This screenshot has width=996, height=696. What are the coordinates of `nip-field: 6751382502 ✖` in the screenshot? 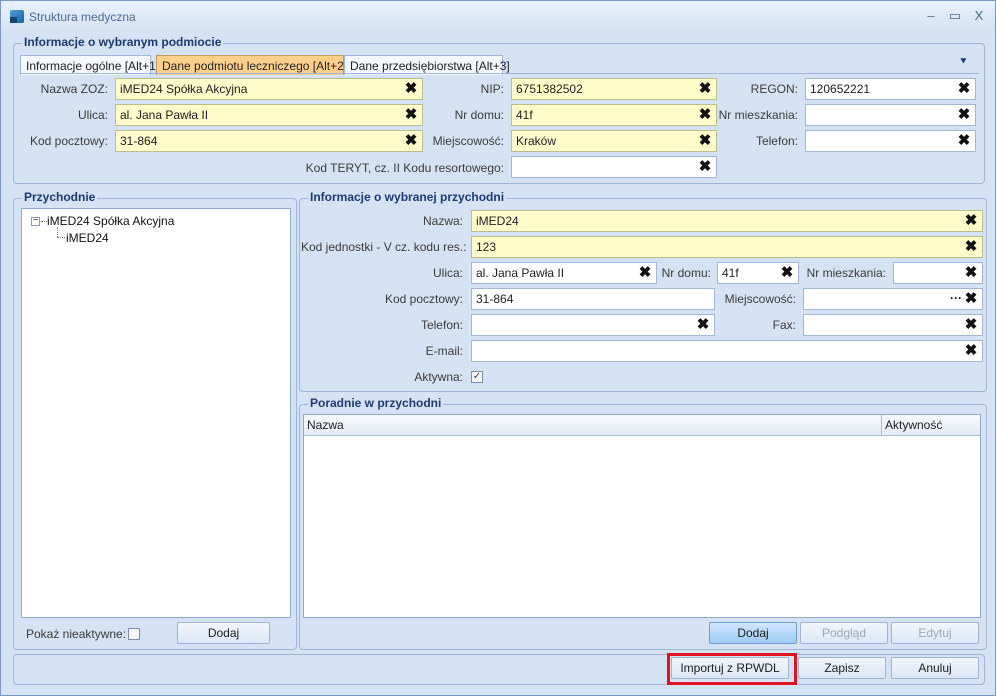 It's located at (614, 89).